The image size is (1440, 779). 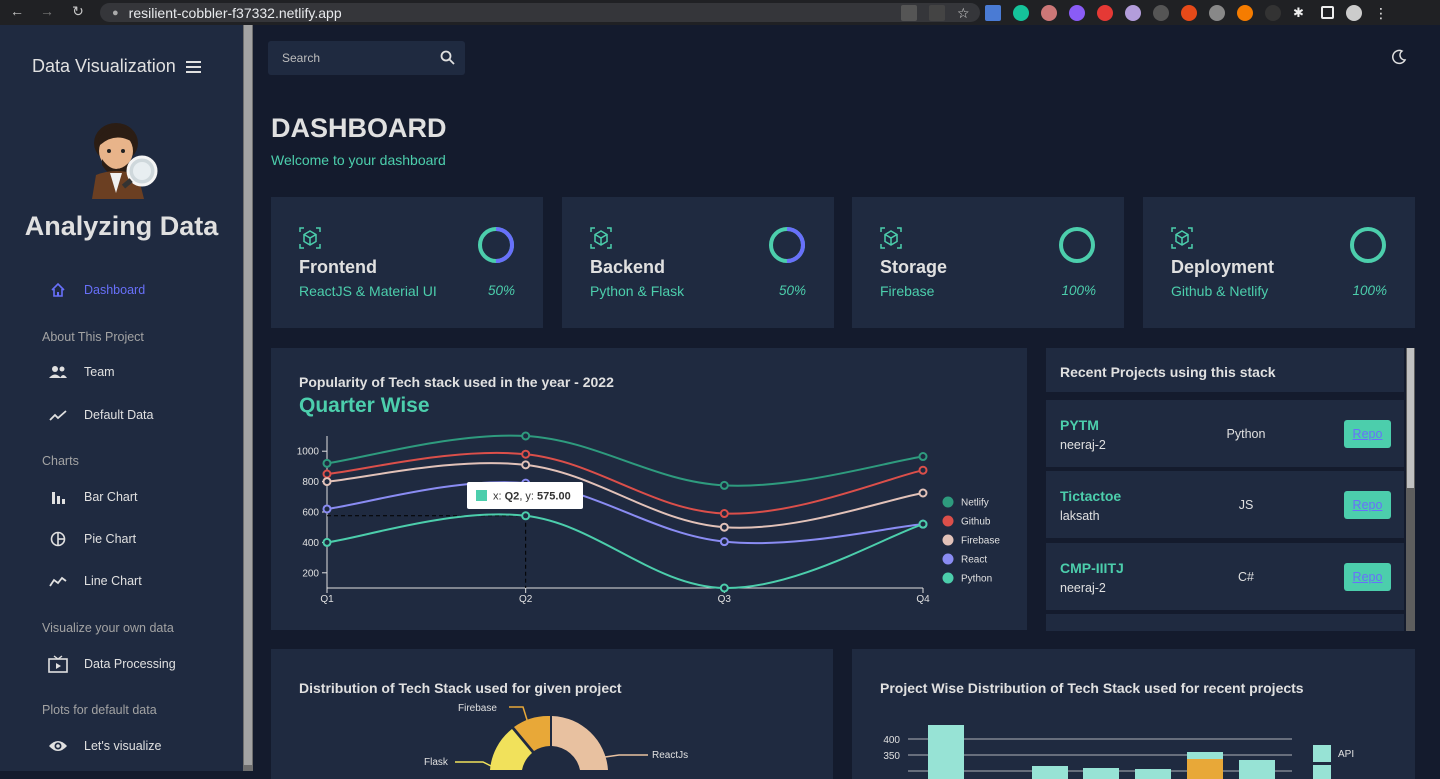 What do you see at coordinates (108, 628) in the screenshot?
I see `sidebar-section-heading: Visualize your own data` at bounding box center [108, 628].